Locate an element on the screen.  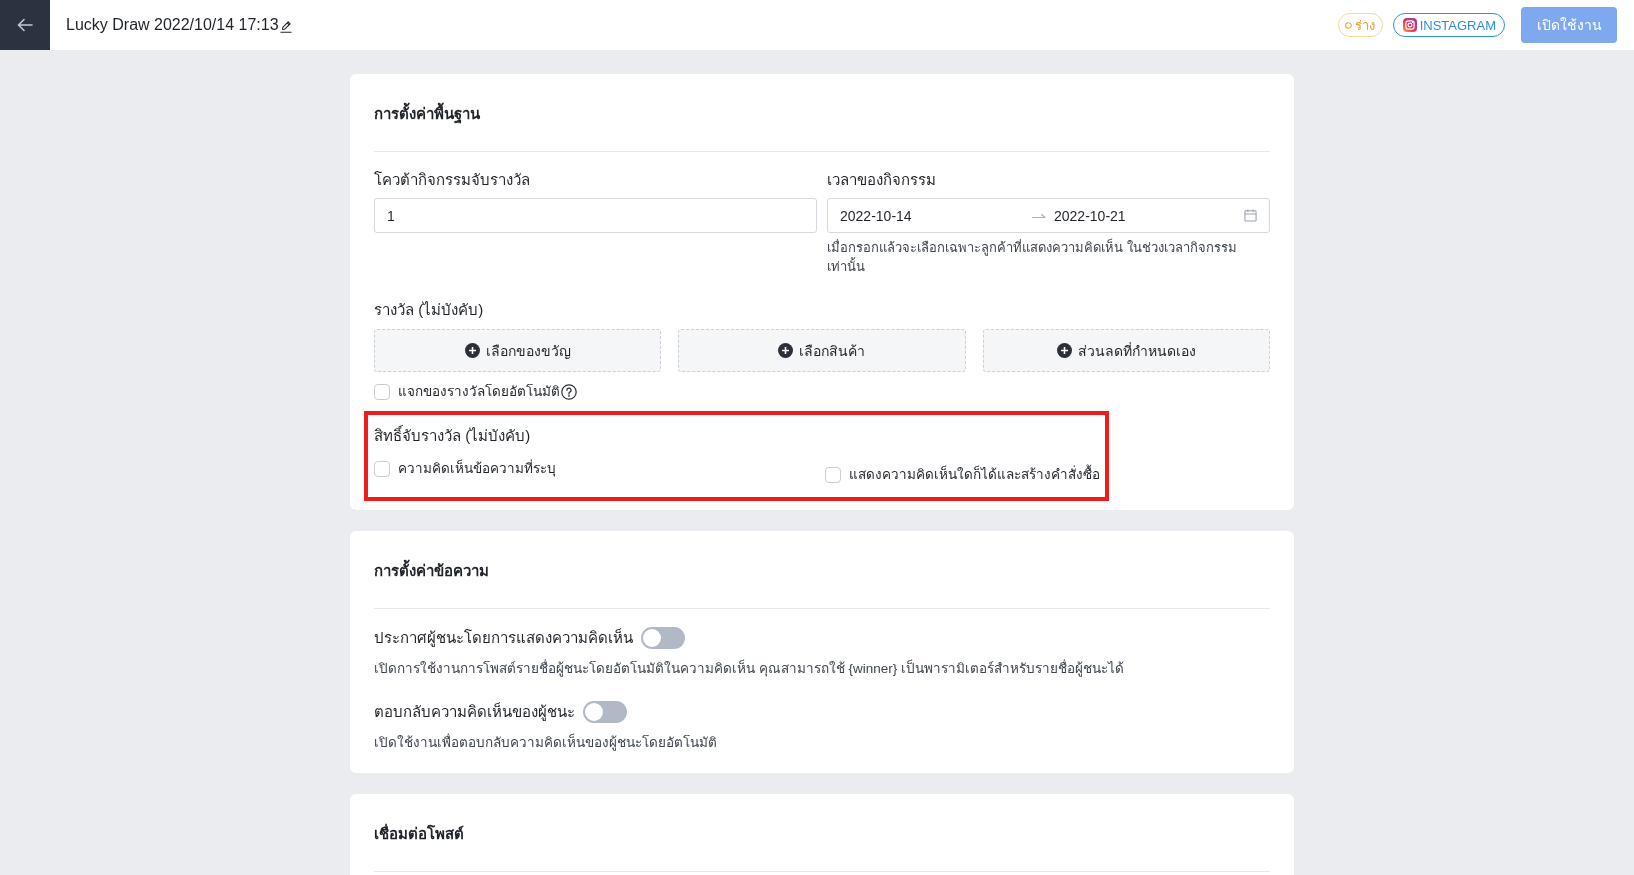
toggle-description: เปิดการใช้งานการโพสต์รายชื่อผู้ชนะโดยอัตโนมัติในความคิดเห็น คุณสามารถใช้ {winner} เป็นพารามิเตอร์สำหรับรายชื่อผู้ชนะได้ is located at coordinates (750, 669).